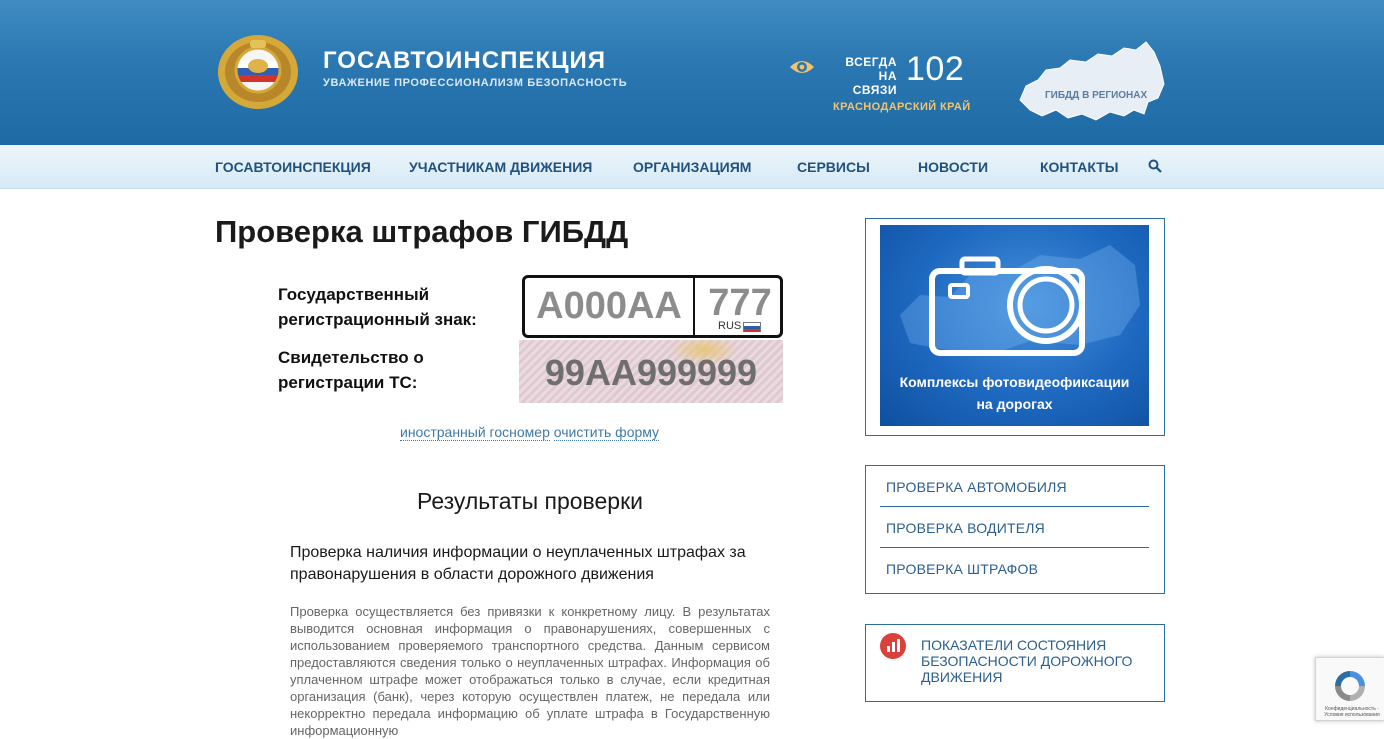 Image resolution: width=1384 pixels, height=739 pixels. Describe the element at coordinates (475, 432) in the screenshot. I see `foreign-plate-link: иностранный госномер` at that location.